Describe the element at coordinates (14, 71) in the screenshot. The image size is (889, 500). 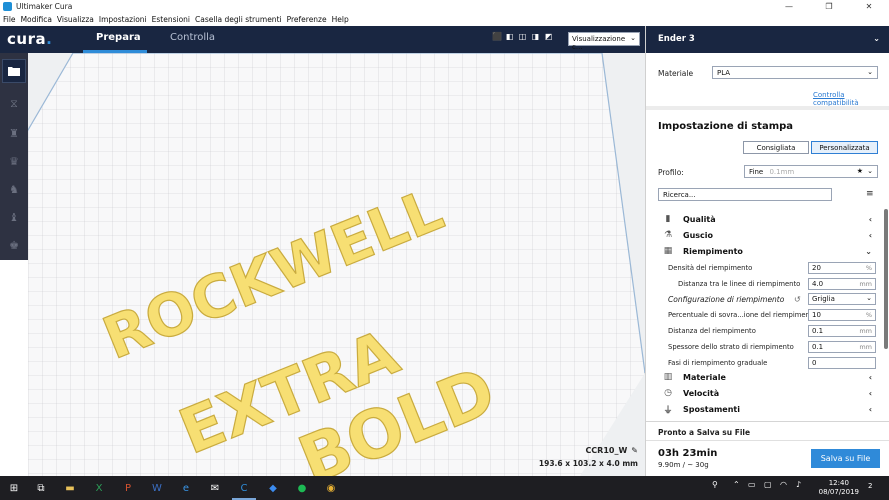
I see `open-file-button` at that location.